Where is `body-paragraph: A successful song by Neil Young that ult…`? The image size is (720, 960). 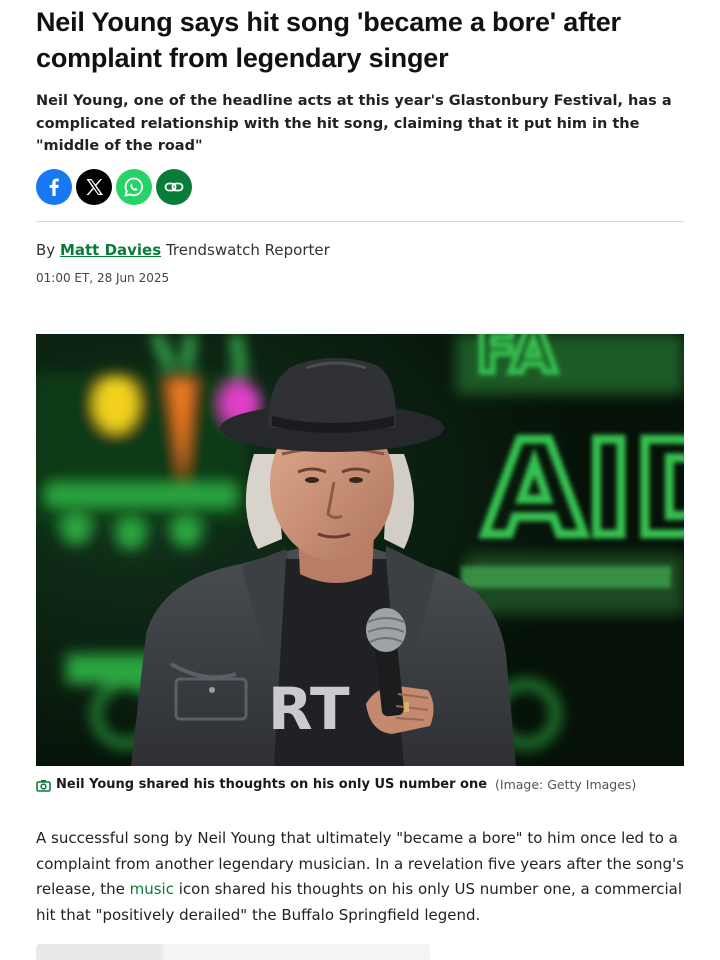
body-paragraph: A successful song by Neil Young that ult… is located at coordinates (360, 877).